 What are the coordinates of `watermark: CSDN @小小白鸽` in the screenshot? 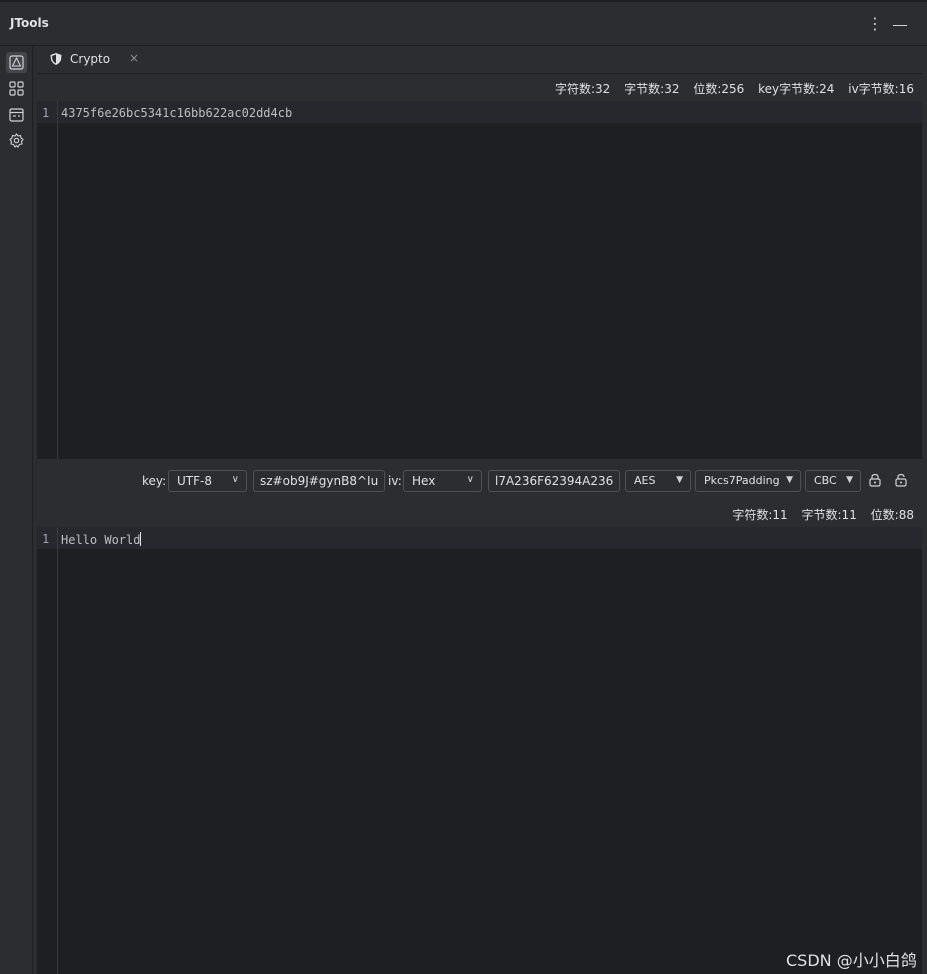 It's located at (851, 960).